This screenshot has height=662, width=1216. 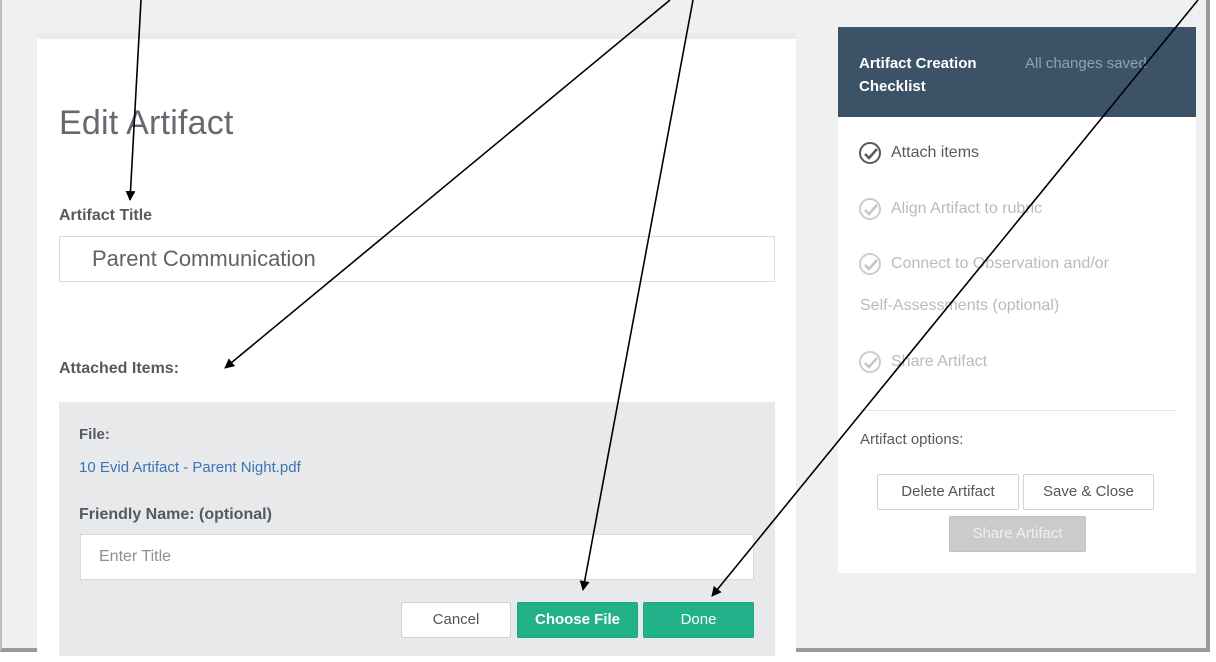 I want to click on checklist-item-connect-line2: Self-Assessments (optional), so click(x=960, y=305).